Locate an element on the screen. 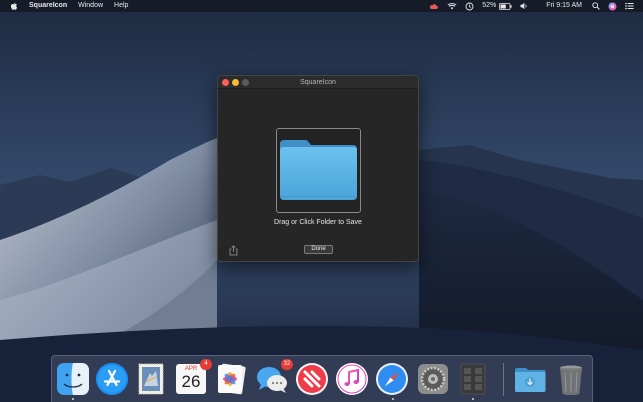 The width and height of the screenshot is (643, 402). messages-badge: 32 is located at coordinates (287, 364).